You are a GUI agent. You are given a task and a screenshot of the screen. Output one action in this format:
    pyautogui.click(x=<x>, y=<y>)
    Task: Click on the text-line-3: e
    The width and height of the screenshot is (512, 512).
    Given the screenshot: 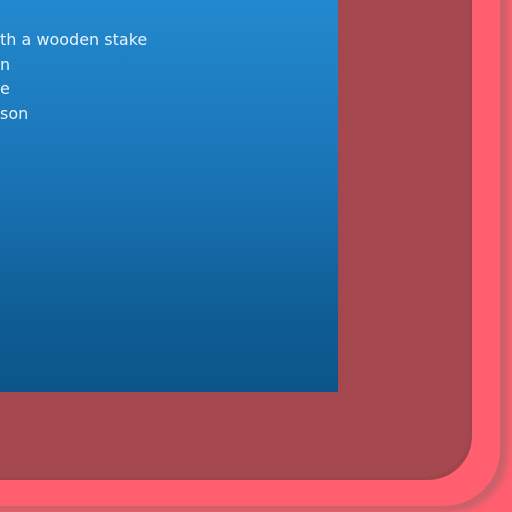 What is the action you would take?
    pyautogui.click(x=5, y=88)
    